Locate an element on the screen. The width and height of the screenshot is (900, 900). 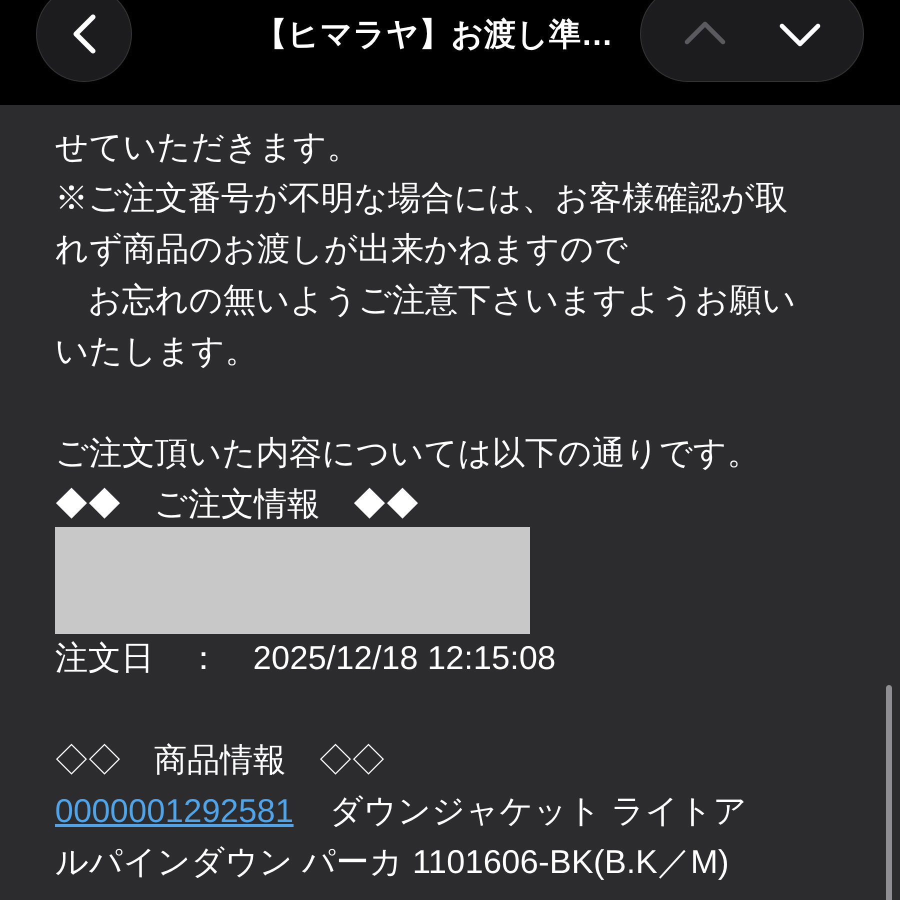
product-code-link: 0000001292581 is located at coordinates (174, 810).